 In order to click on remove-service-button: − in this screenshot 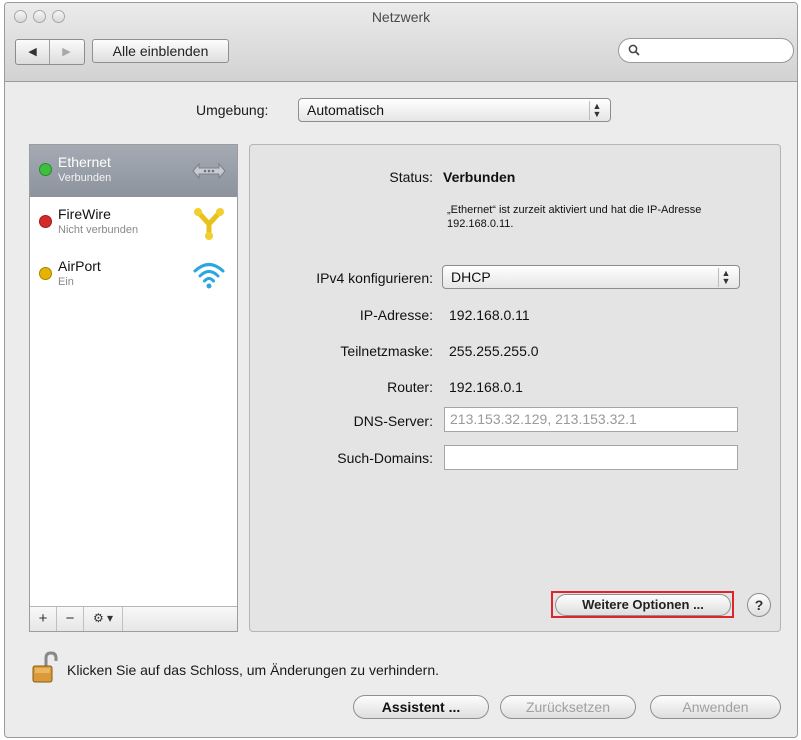, I will do `click(70, 619)`.